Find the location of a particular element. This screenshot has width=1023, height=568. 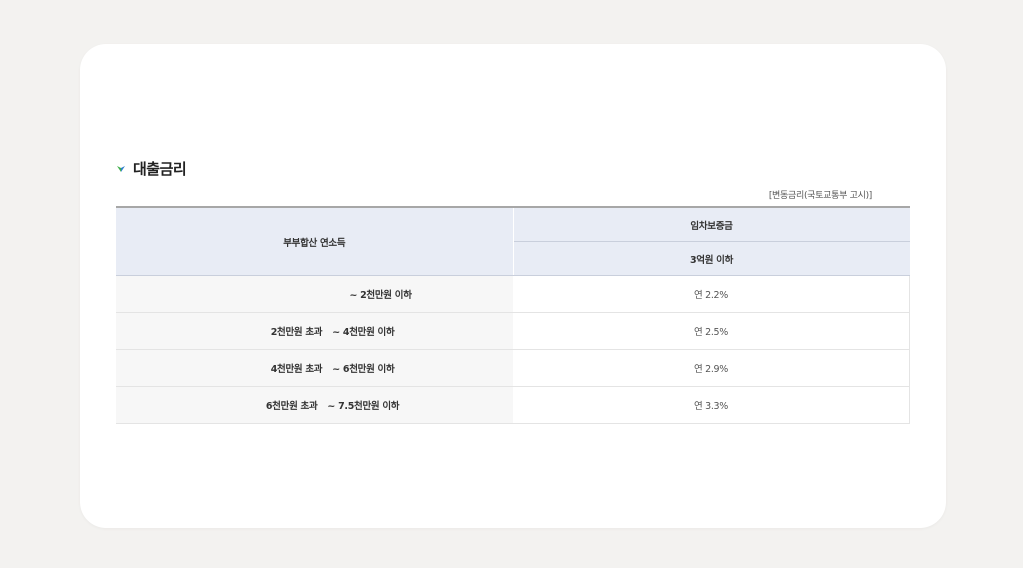

income-to: ~ 7.5천만원 이하 is located at coordinates (363, 406).